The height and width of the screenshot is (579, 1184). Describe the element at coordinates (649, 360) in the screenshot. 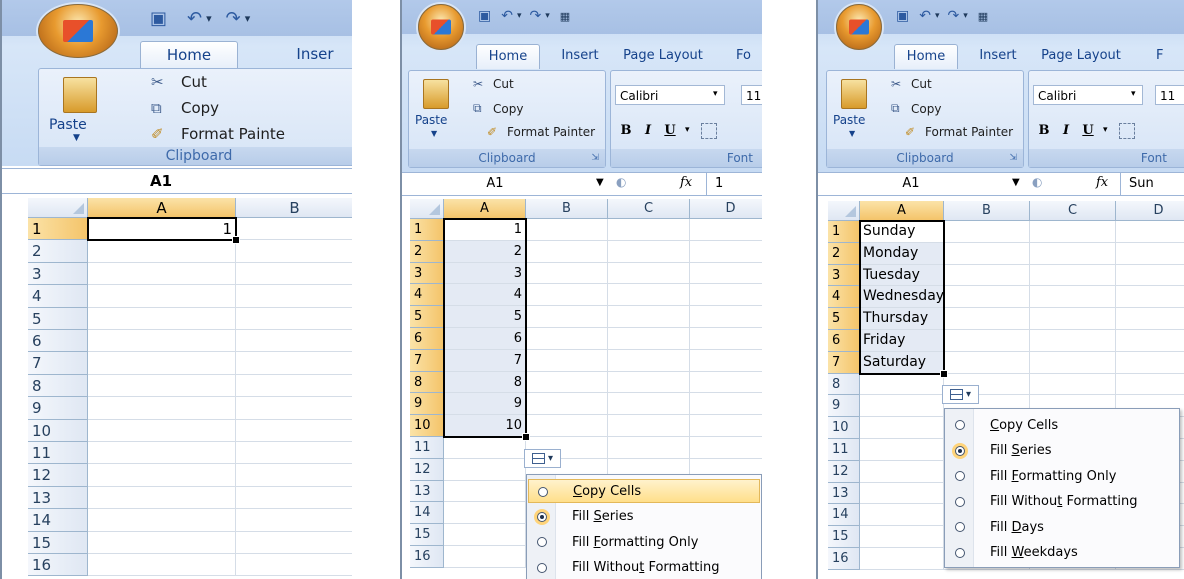

I see `cell-c7` at that location.